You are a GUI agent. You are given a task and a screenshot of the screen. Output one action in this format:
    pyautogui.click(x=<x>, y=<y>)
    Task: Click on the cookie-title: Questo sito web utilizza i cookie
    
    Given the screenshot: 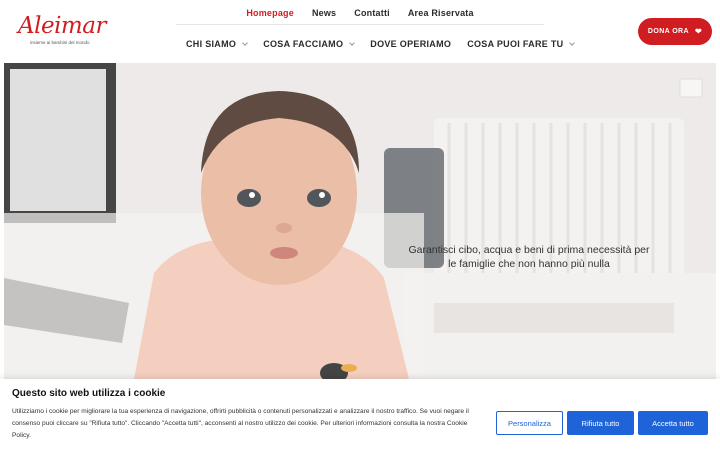 What is the action you would take?
    pyautogui.click(x=89, y=393)
    